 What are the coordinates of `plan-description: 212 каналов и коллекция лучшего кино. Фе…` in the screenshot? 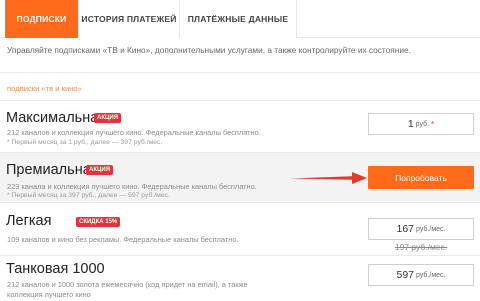 It's located at (134, 132).